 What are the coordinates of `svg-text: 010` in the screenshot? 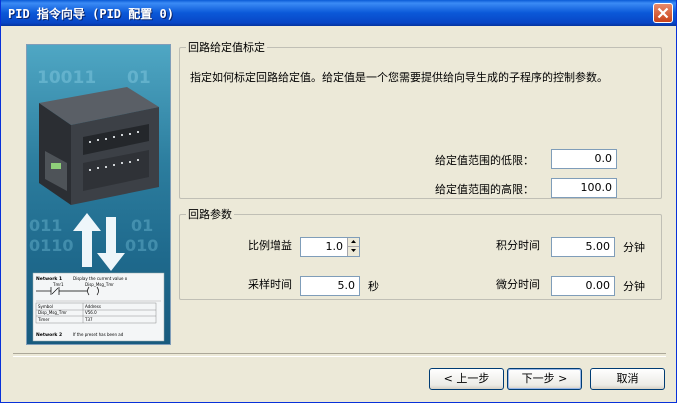 It's located at (141, 245).